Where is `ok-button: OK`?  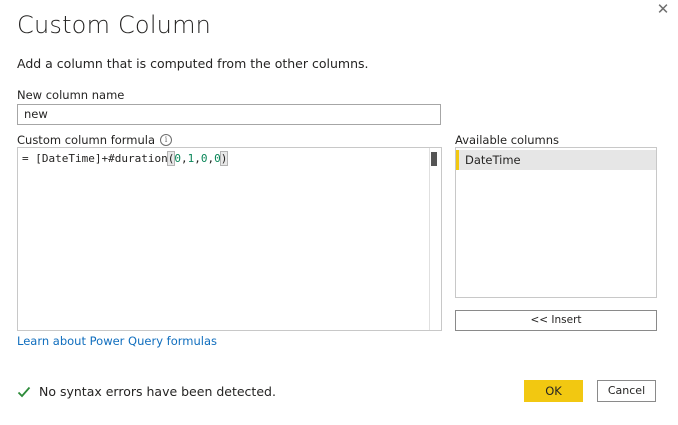 ok-button: OK is located at coordinates (553, 391).